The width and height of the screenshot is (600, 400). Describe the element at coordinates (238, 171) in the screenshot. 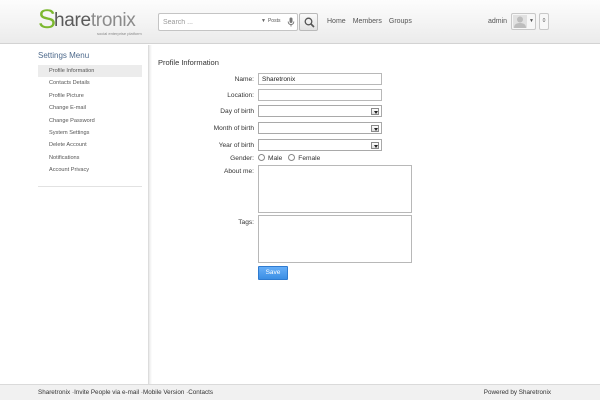

I see `about-me-label: About me:` at that location.